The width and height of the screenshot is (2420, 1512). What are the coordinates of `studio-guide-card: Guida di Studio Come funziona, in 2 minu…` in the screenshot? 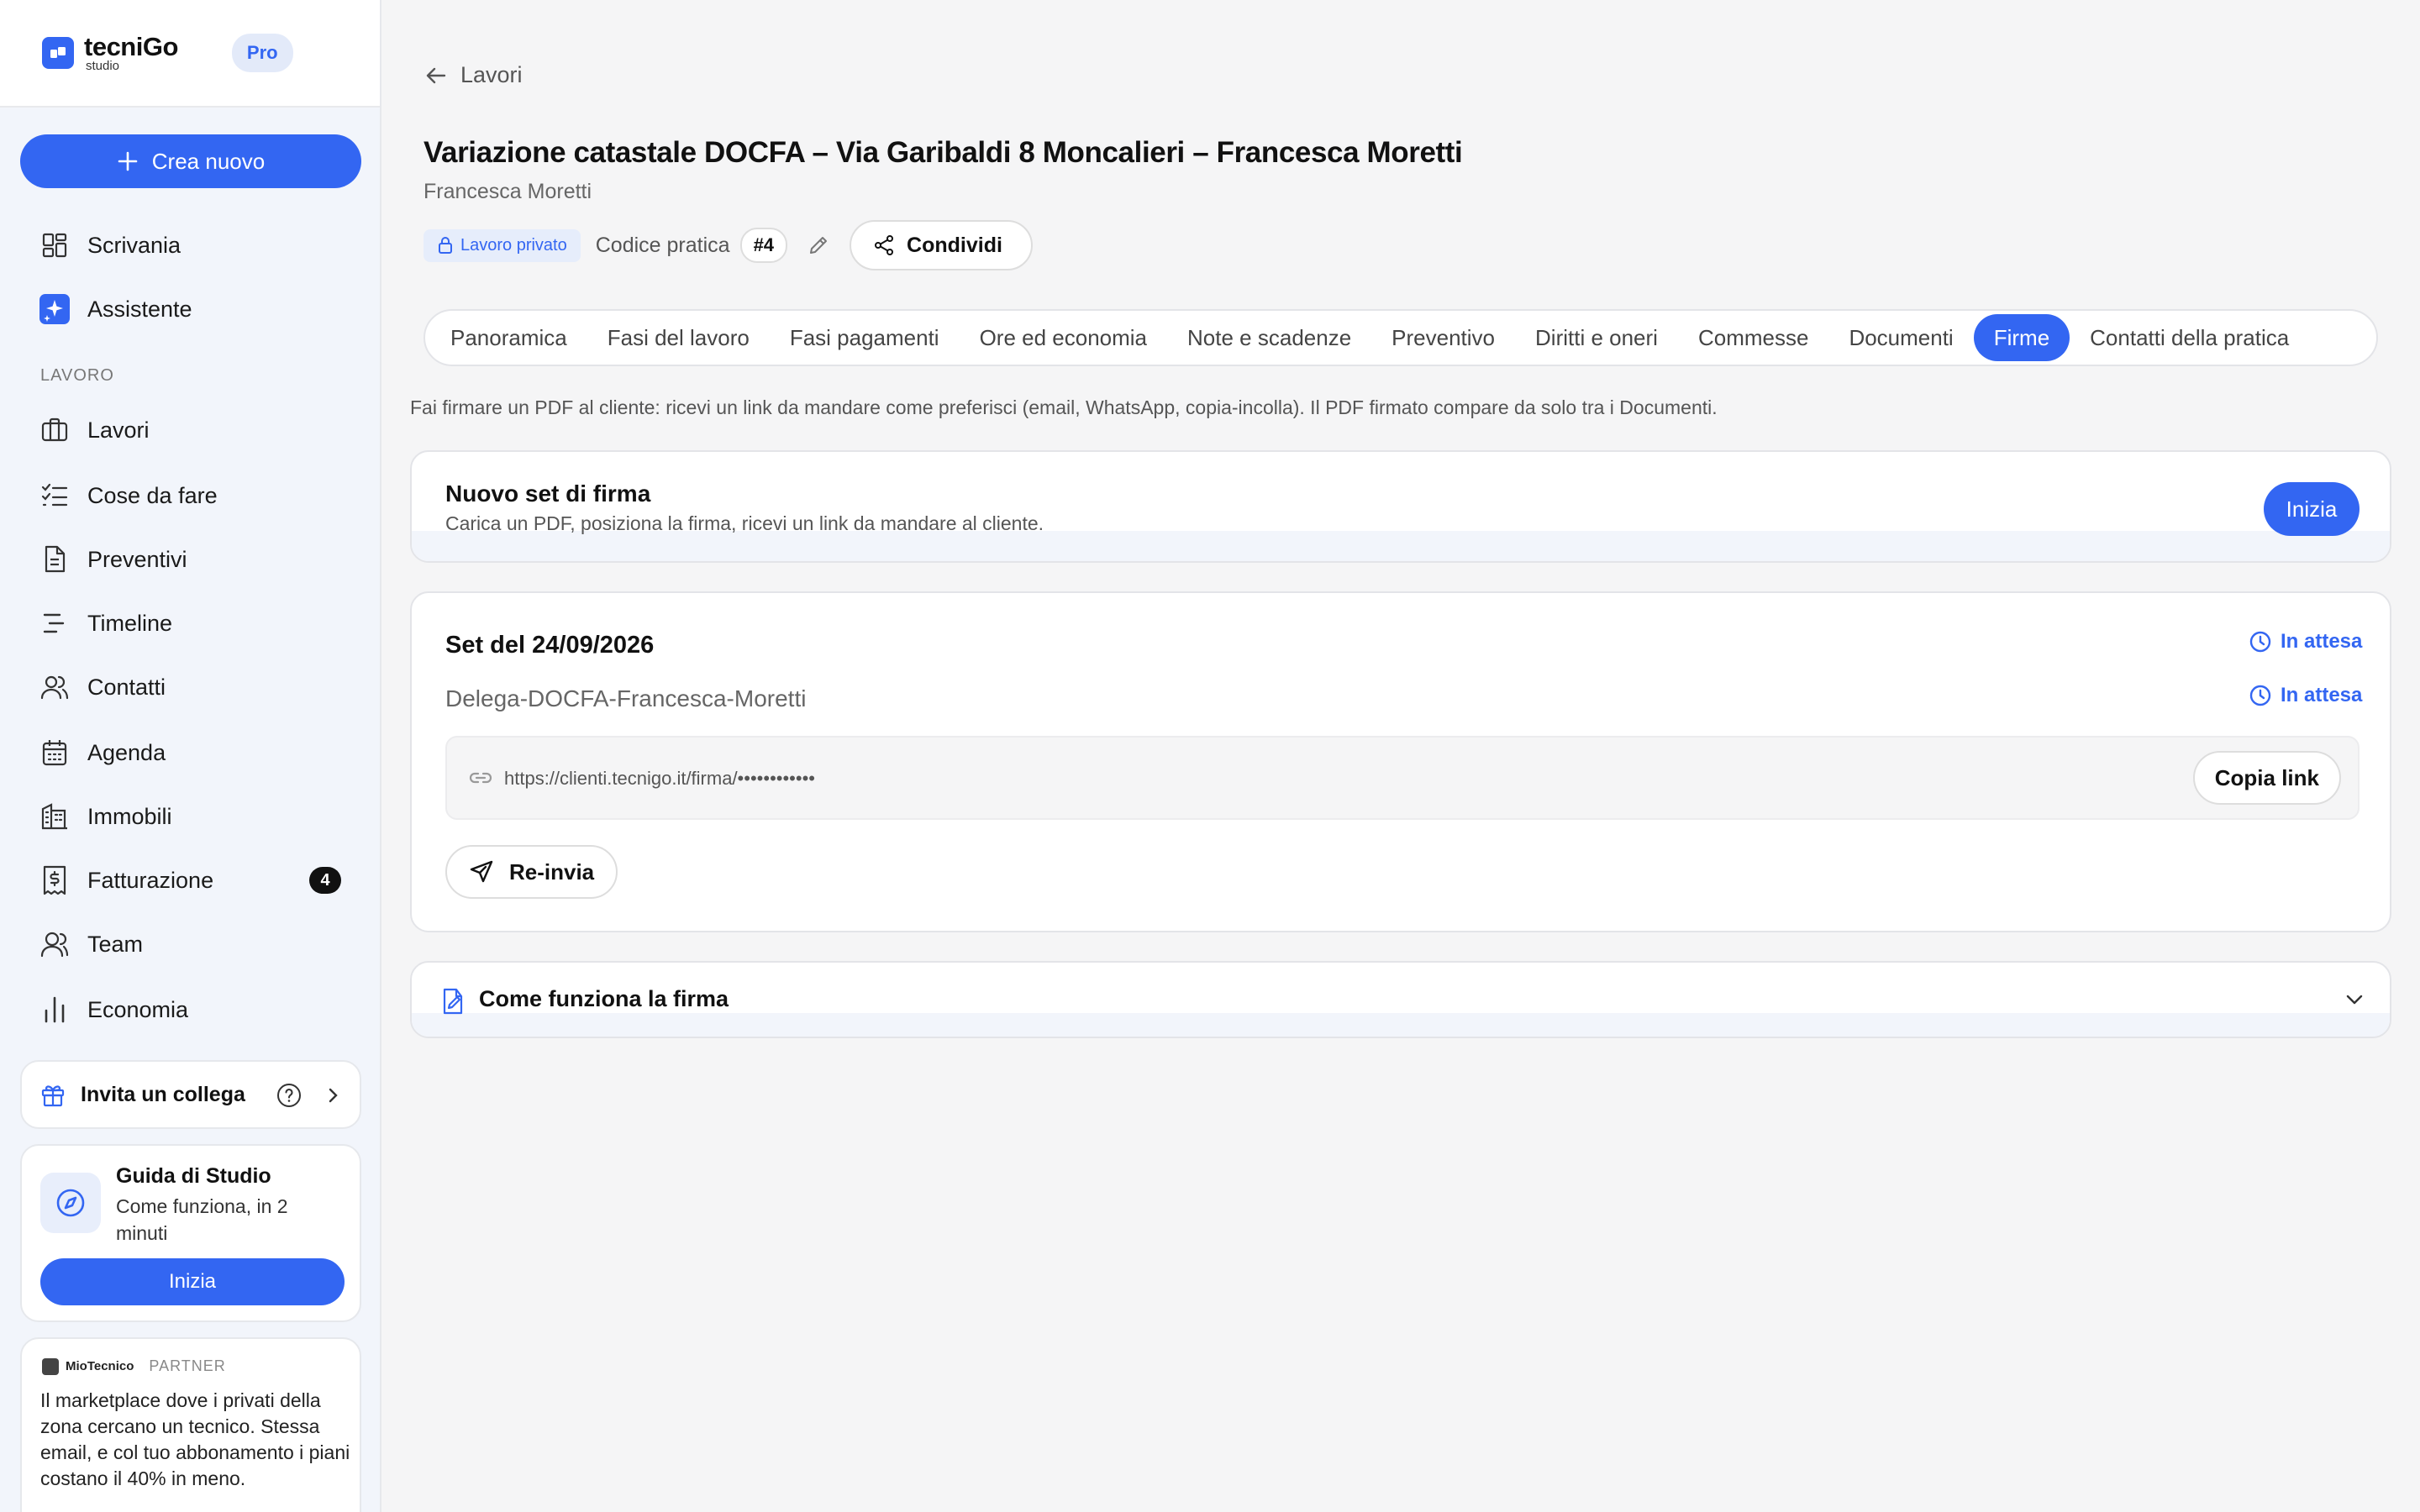 It's located at (191, 1233).